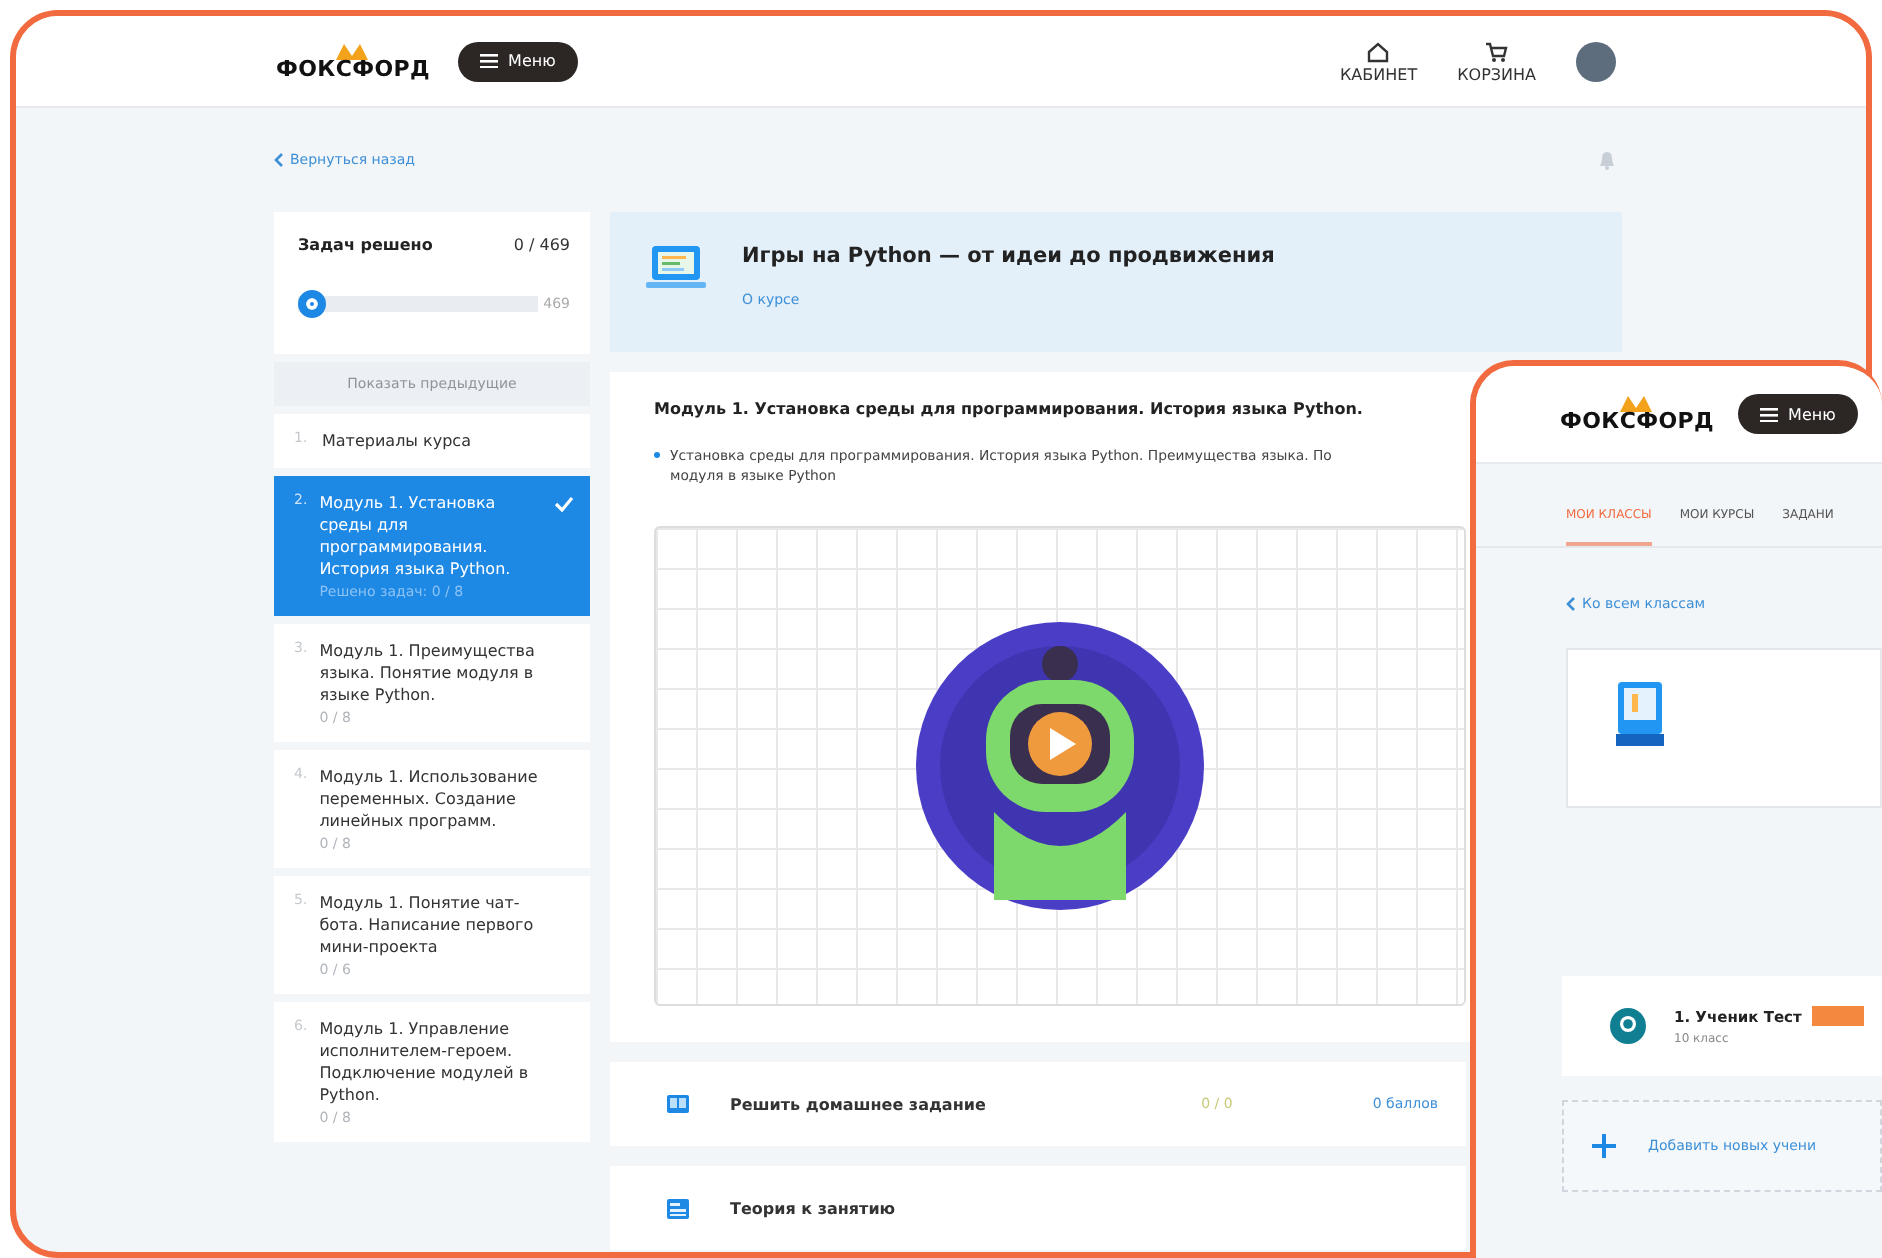 The width and height of the screenshot is (1882, 1258). Describe the element at coordinates (1008, 256) in the screenshot. I see `course-title: Игры на Python — от идеи до продвижения` at that location.